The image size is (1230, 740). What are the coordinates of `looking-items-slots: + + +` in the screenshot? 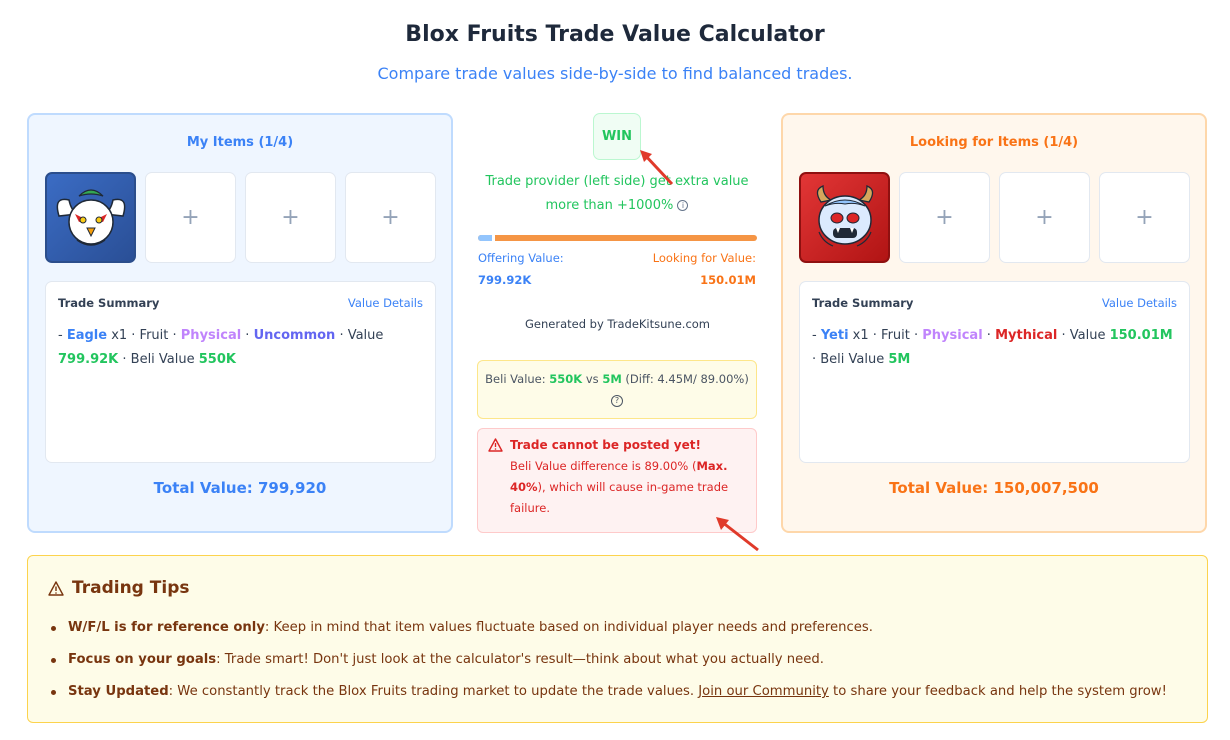 It's located at (994, 217).